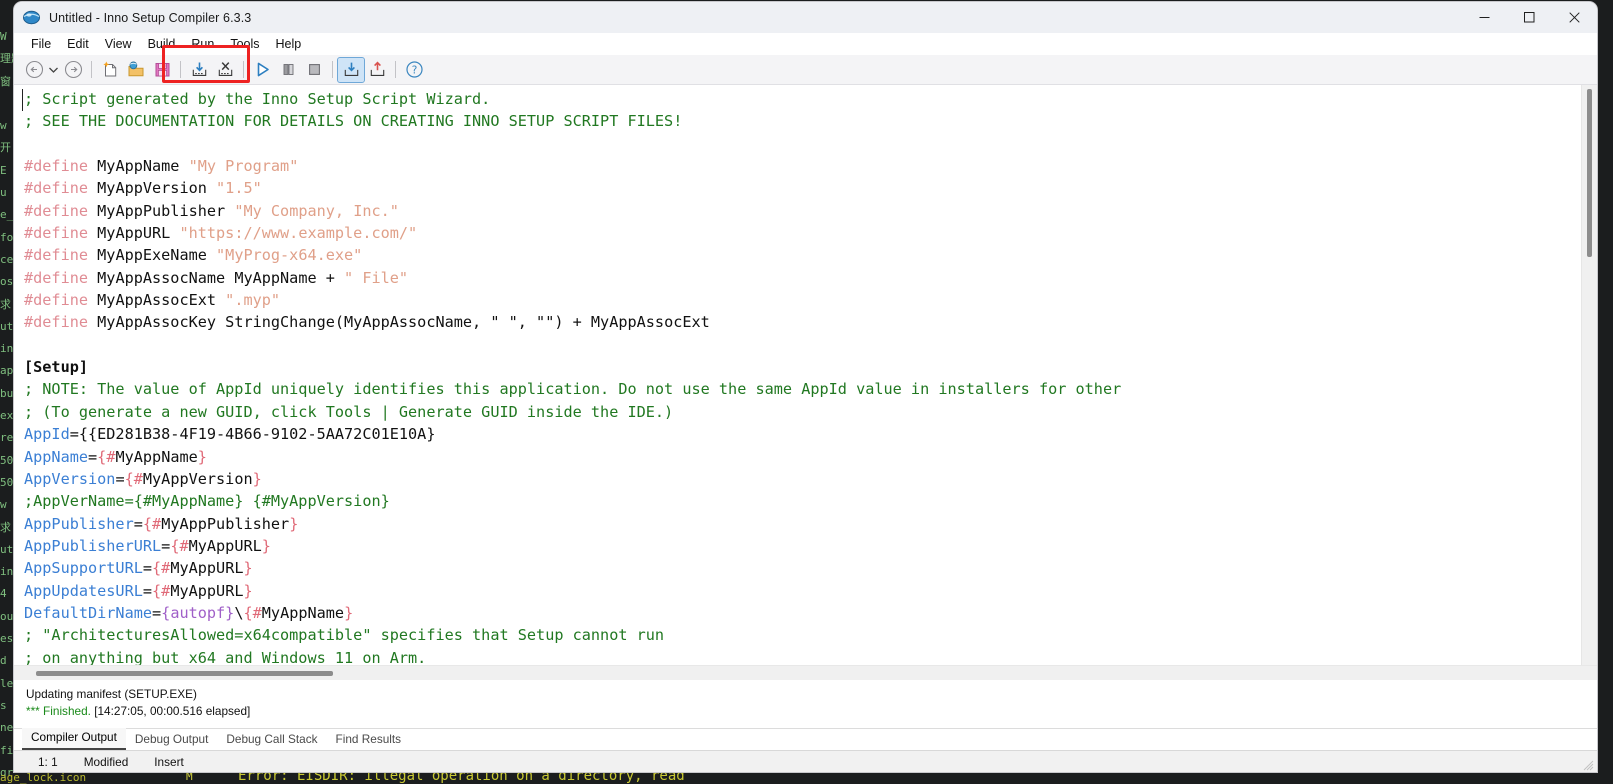 This screenshot has height=784, width=1613. Describe the element at coordinates (115, 456) in the screenshot. I see `code-line: AppName={#MyAppName}` at that location.